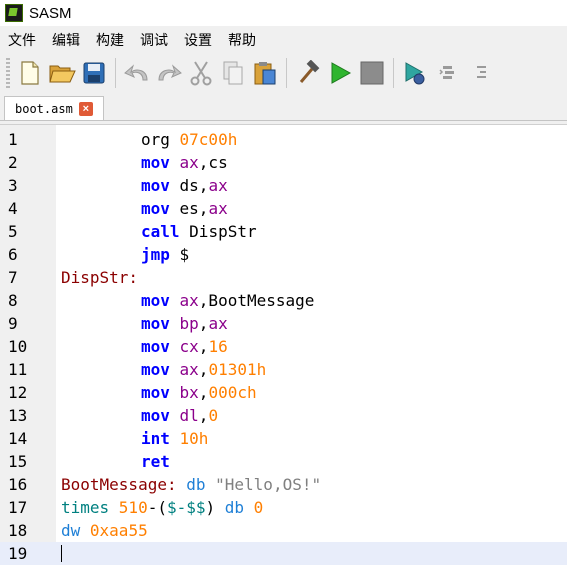 This screenshot has width=567, height=565. What do you see at coordinates (165, 231) in the screenshot?
I see `code-token: call` at bounding box center [165, 231].